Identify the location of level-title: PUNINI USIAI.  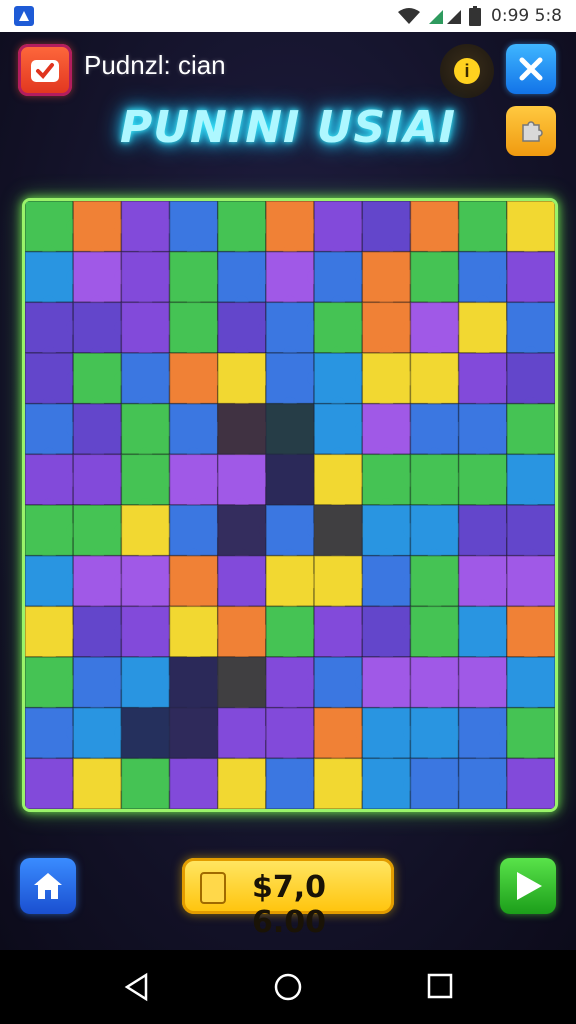
(288, 127).